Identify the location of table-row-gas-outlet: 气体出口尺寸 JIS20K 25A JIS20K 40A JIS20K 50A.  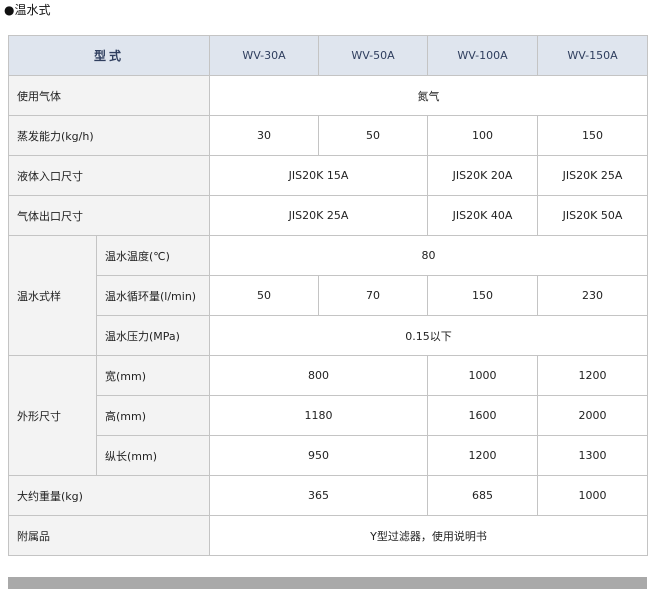
(328, 215).